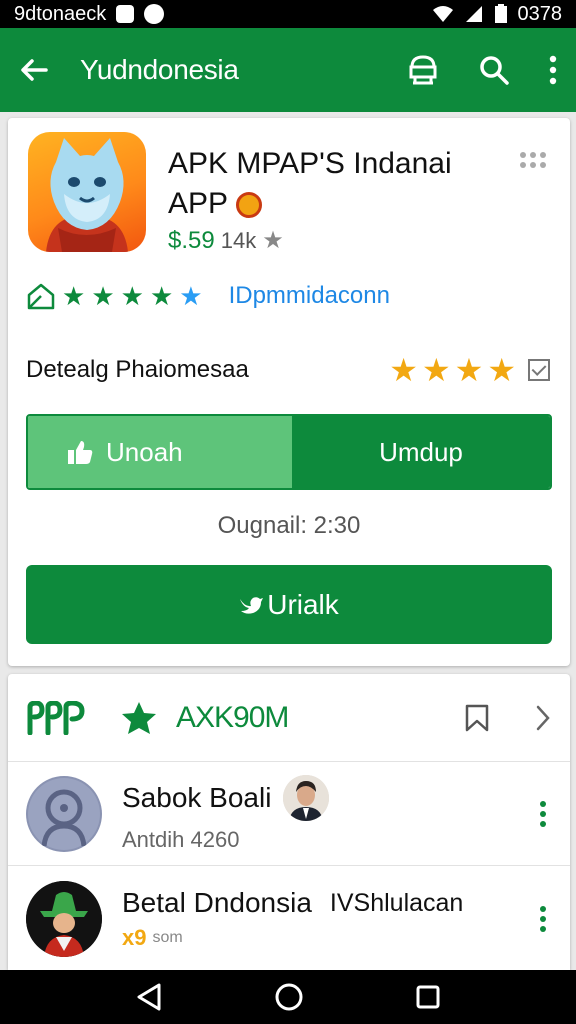 The width and height of the screenshot is (576, 1024). I want to click on app-bar: Yudndonesia, so click(288, 70).